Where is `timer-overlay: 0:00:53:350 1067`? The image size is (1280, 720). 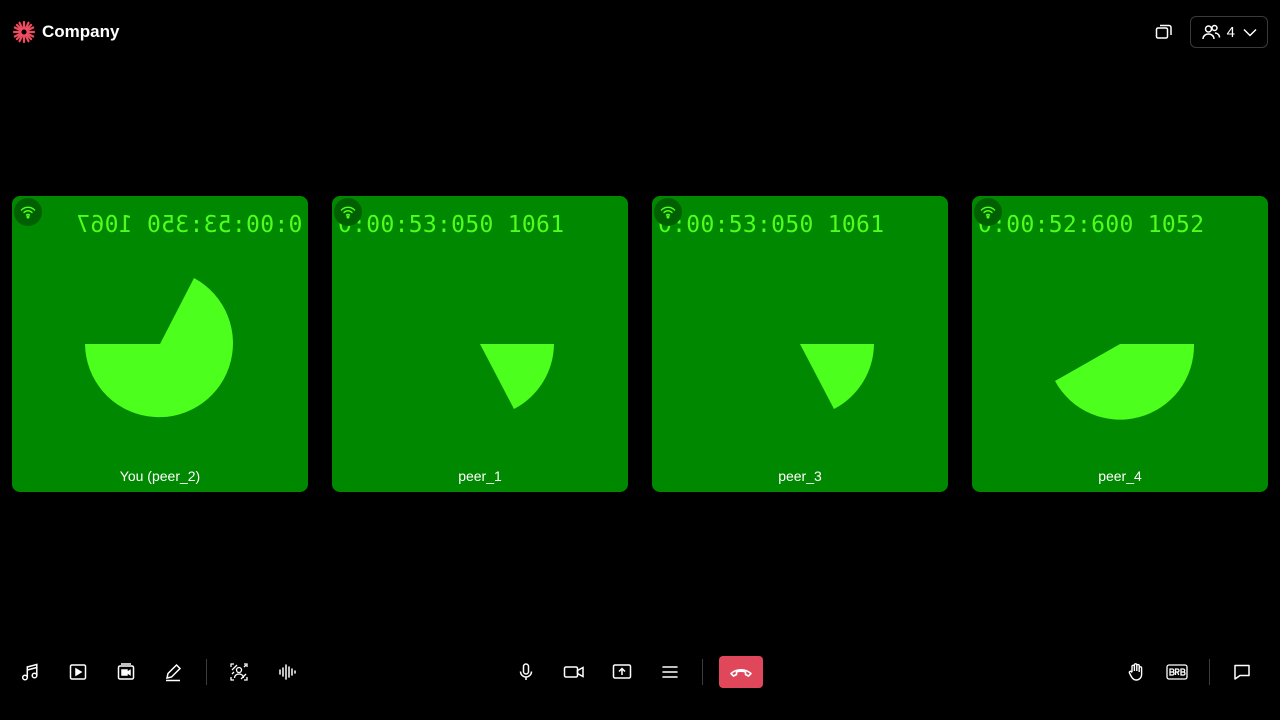 timer-overlay: 0:00:53:350 1067 is located at coordinates (188, 225).